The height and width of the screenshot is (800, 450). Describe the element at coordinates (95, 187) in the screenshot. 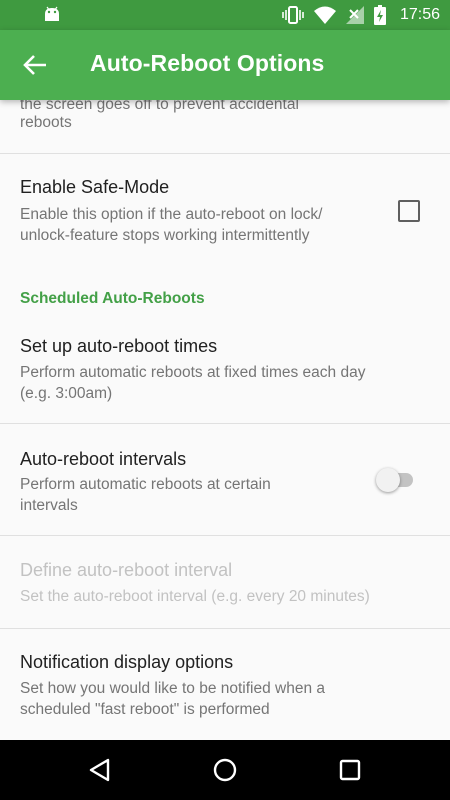

I see `preference-title: Enable Safe-Mode` at that location.